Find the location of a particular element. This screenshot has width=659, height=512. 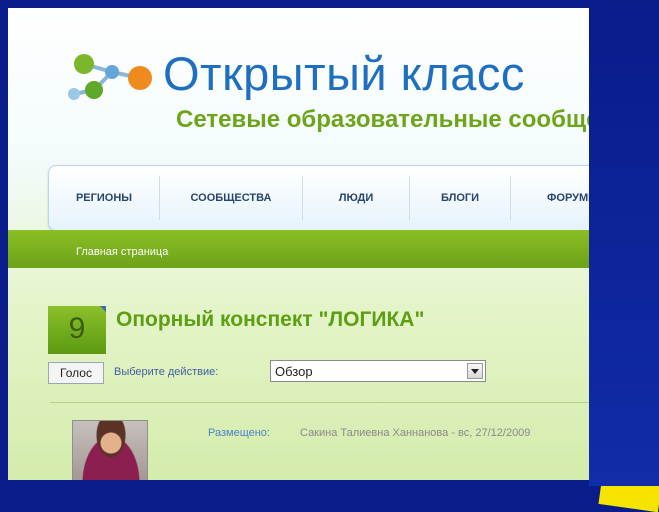

nav-item-regions: РЕГИОНЫ is located at coordinates (104, 198).